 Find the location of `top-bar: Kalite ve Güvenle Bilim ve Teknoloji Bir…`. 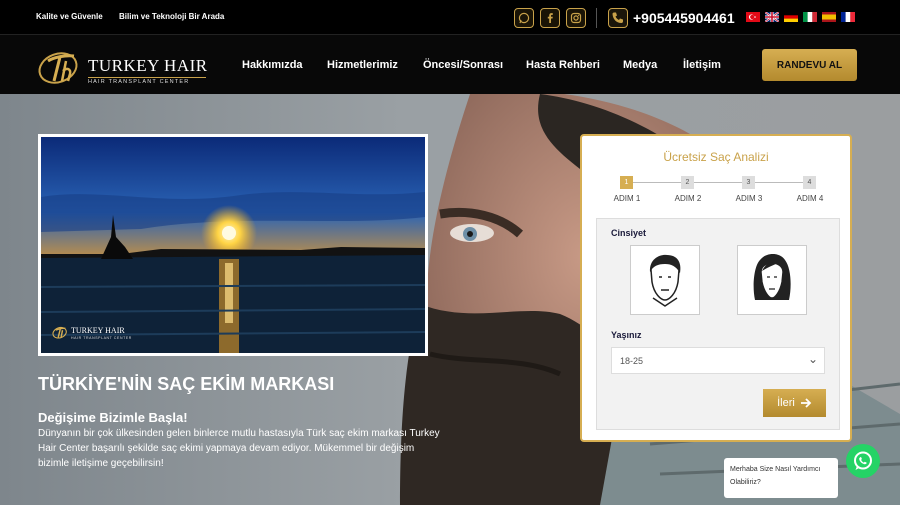

top-bar: Kalite ve Güvenle Bilim ve Teknoloji Bir… is located at coordinates (450, 17).